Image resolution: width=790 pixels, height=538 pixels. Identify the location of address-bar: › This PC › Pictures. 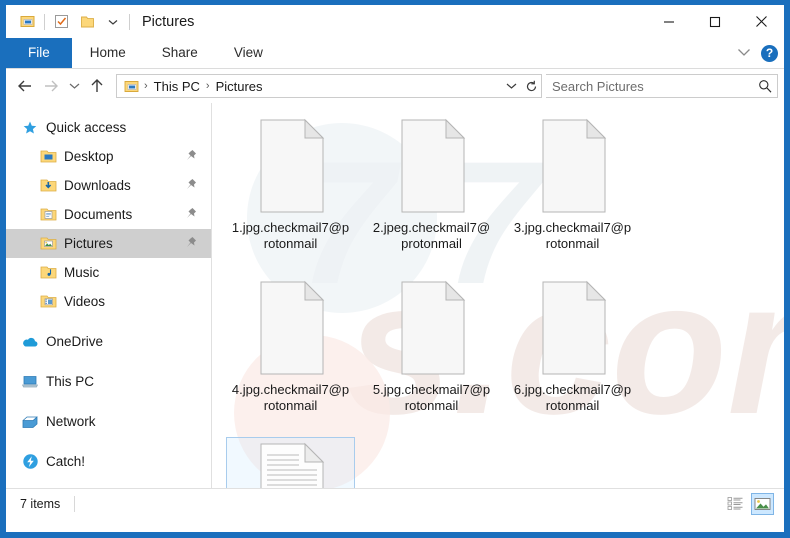
(329, 86).